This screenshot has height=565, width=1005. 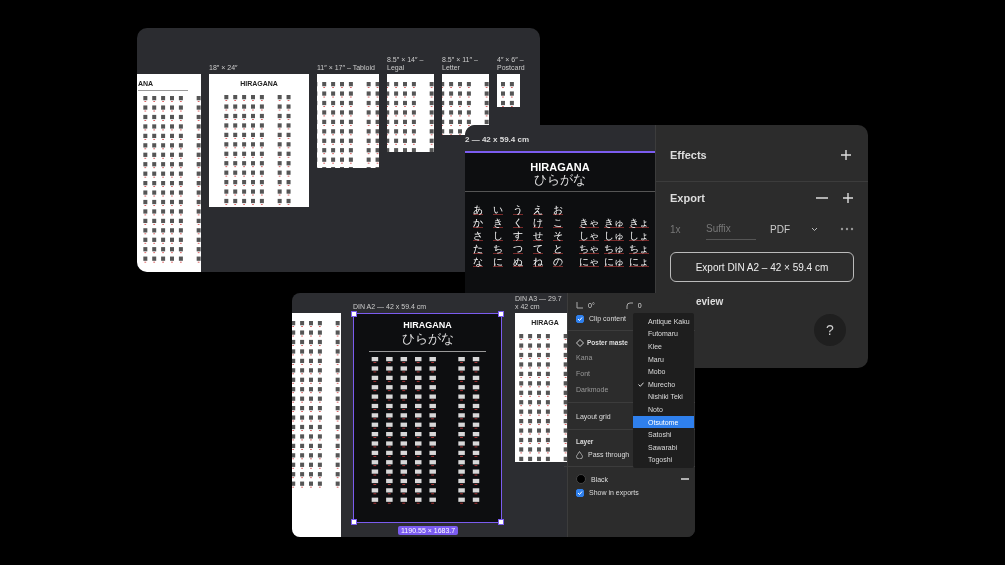 What do you see at coordinates (558, 209) in the screenshot?
I see `kana-character: お` at bounding box center [558, 209].